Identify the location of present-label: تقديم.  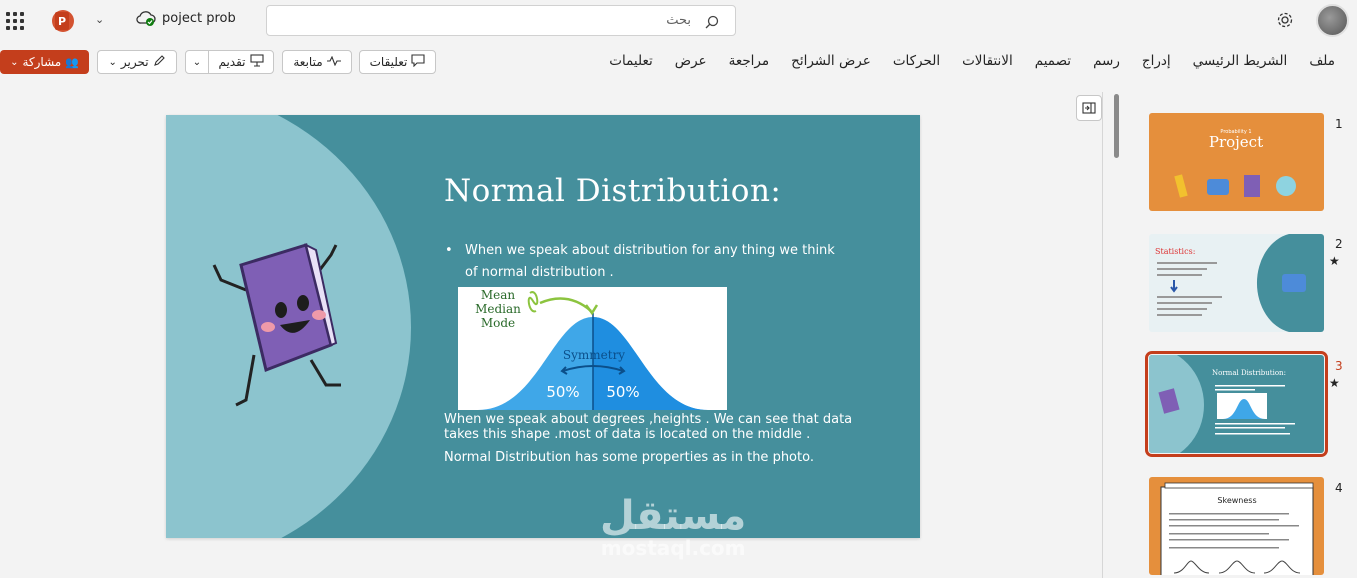
(232, 62).